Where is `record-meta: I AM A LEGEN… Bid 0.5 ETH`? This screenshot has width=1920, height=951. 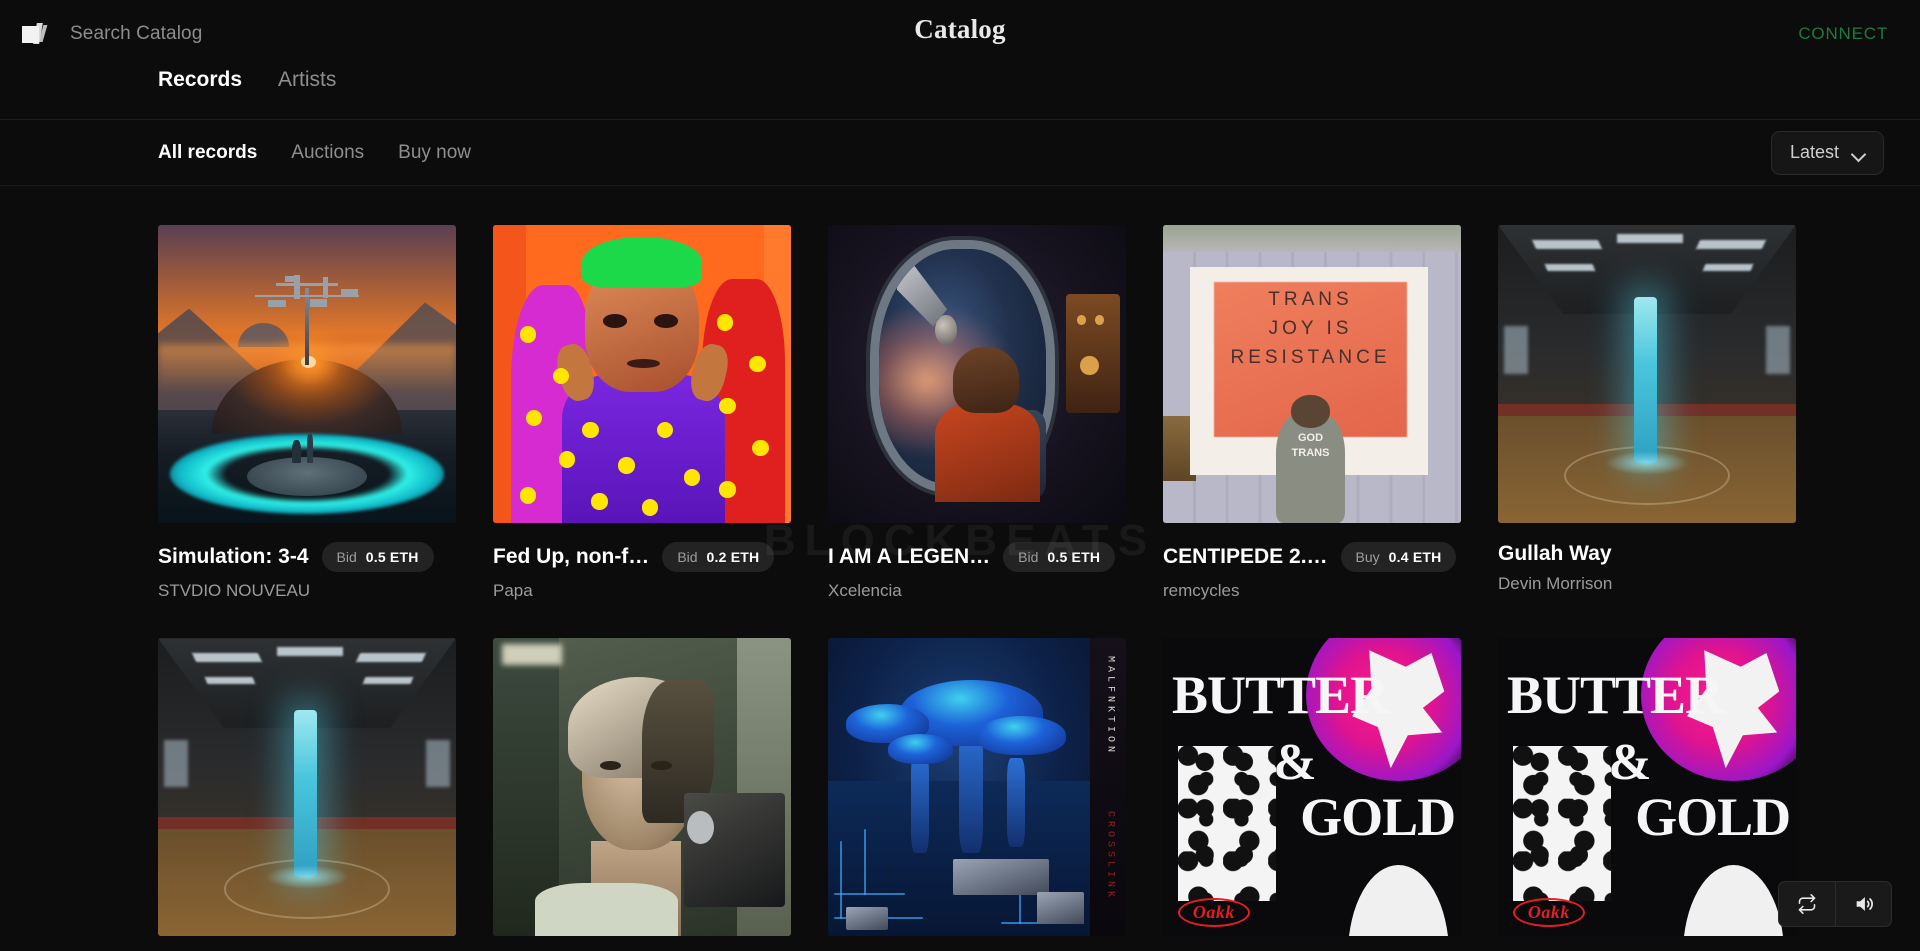 record-meta: I AM A LEGEN… Bid 0.5 ETH is located at coordinates (977, 557).